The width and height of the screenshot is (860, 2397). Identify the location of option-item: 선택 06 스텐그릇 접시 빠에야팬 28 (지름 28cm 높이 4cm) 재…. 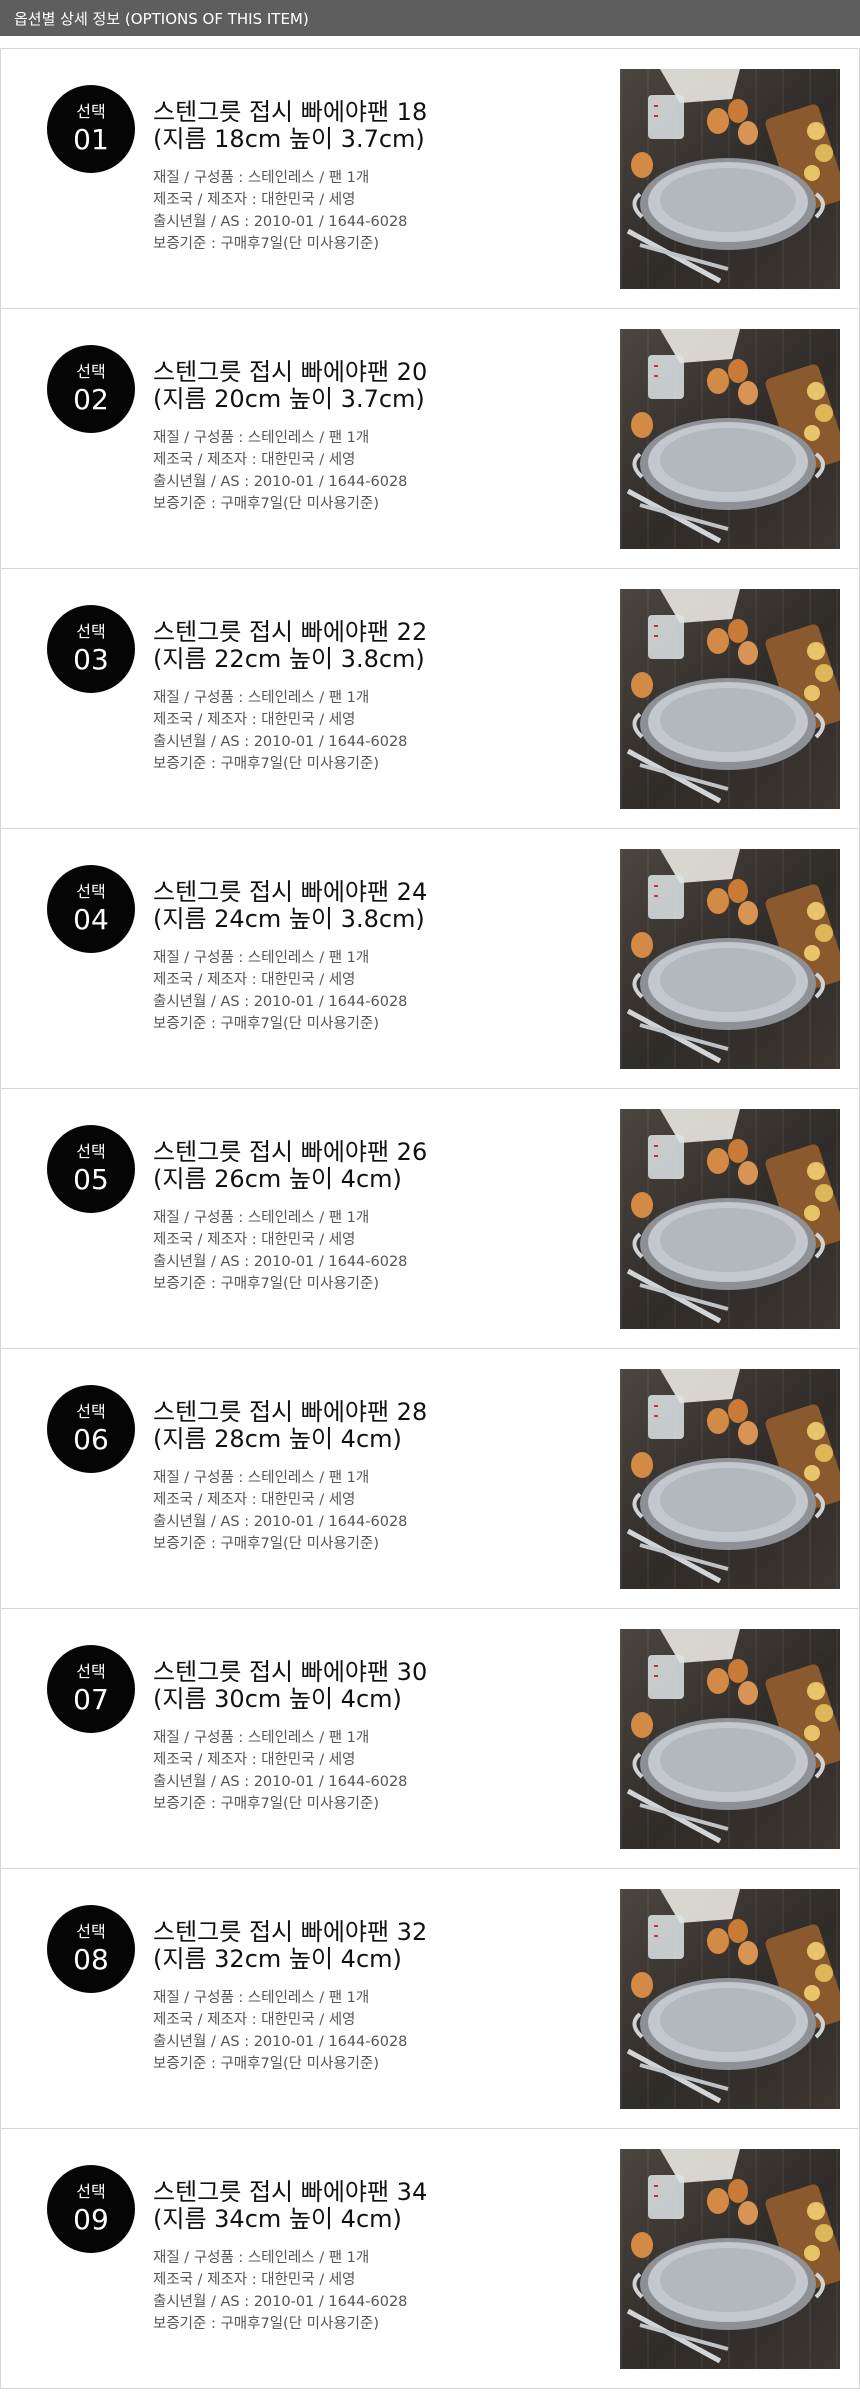
(430, 1479).